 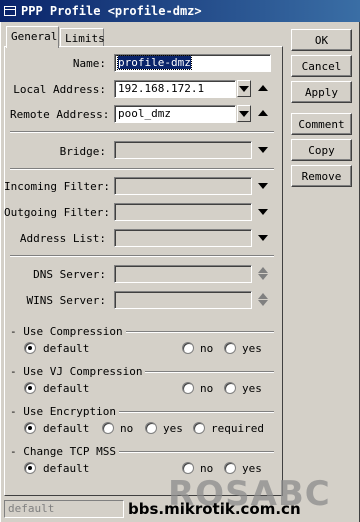 I want to click on use-compression-no-label: no, so click(x=207, y=348).